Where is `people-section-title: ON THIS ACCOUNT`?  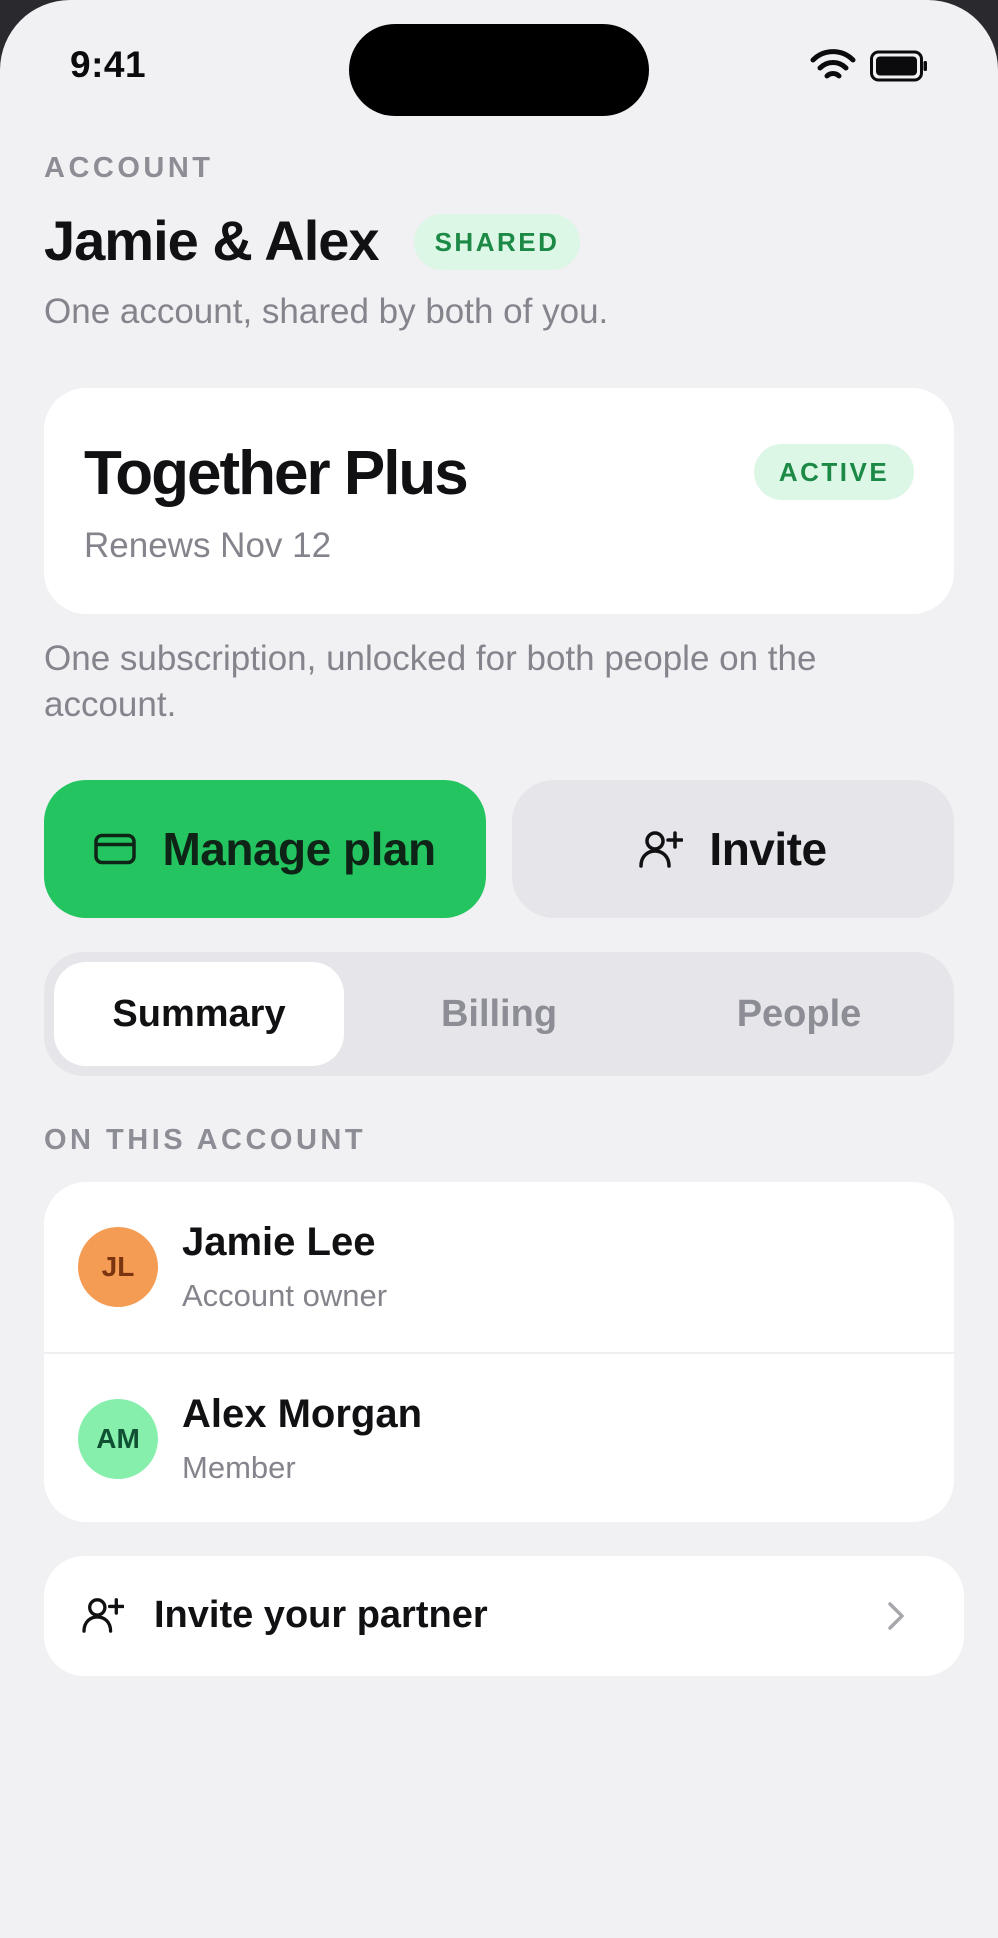 people-section-title: ON THIS ACCOUNT is located at coordinates (205, 1140).